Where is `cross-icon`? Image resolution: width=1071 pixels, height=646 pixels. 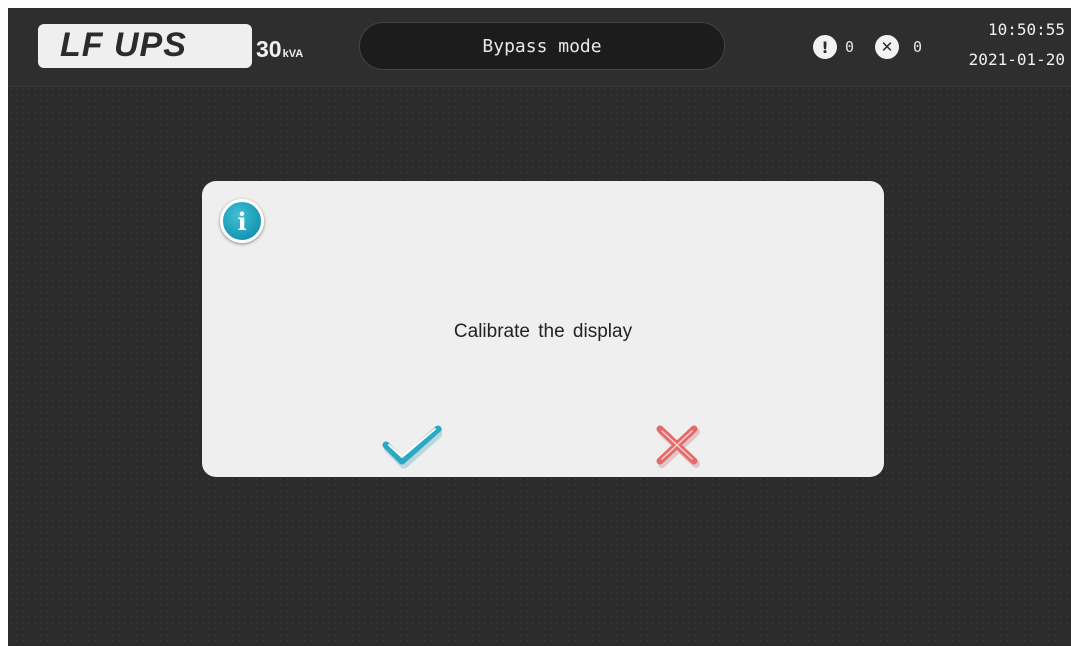 cross-icon is located at coordinates (678, 446).